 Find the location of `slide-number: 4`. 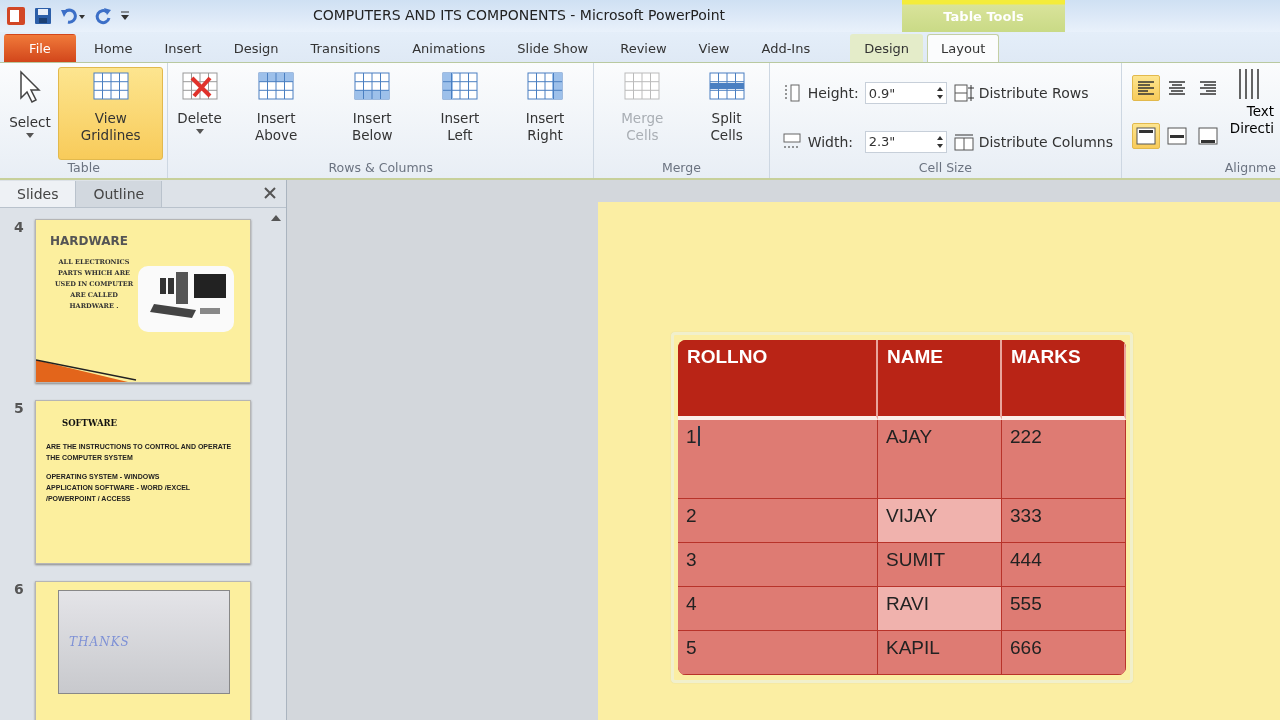

slide-number: 4 is located at coordinates (19, 228).